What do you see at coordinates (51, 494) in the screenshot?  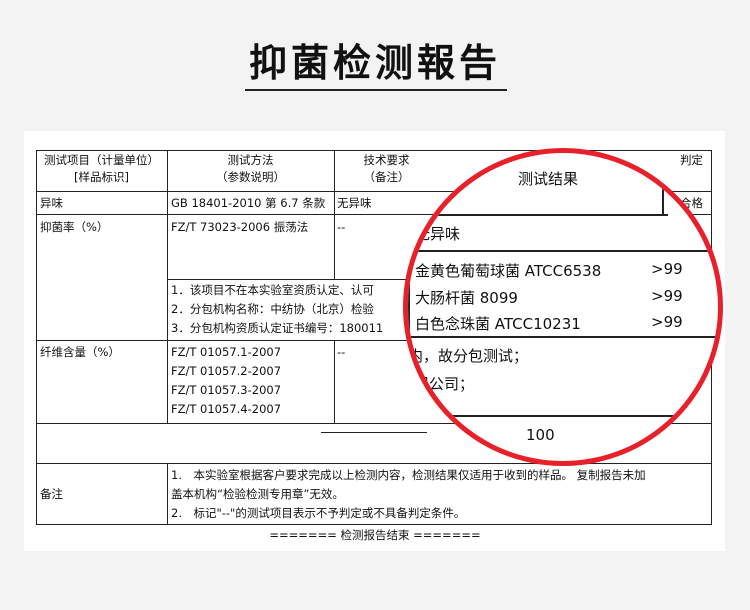 I see `remarks-label: 备注` at bounding box center [51, 494].